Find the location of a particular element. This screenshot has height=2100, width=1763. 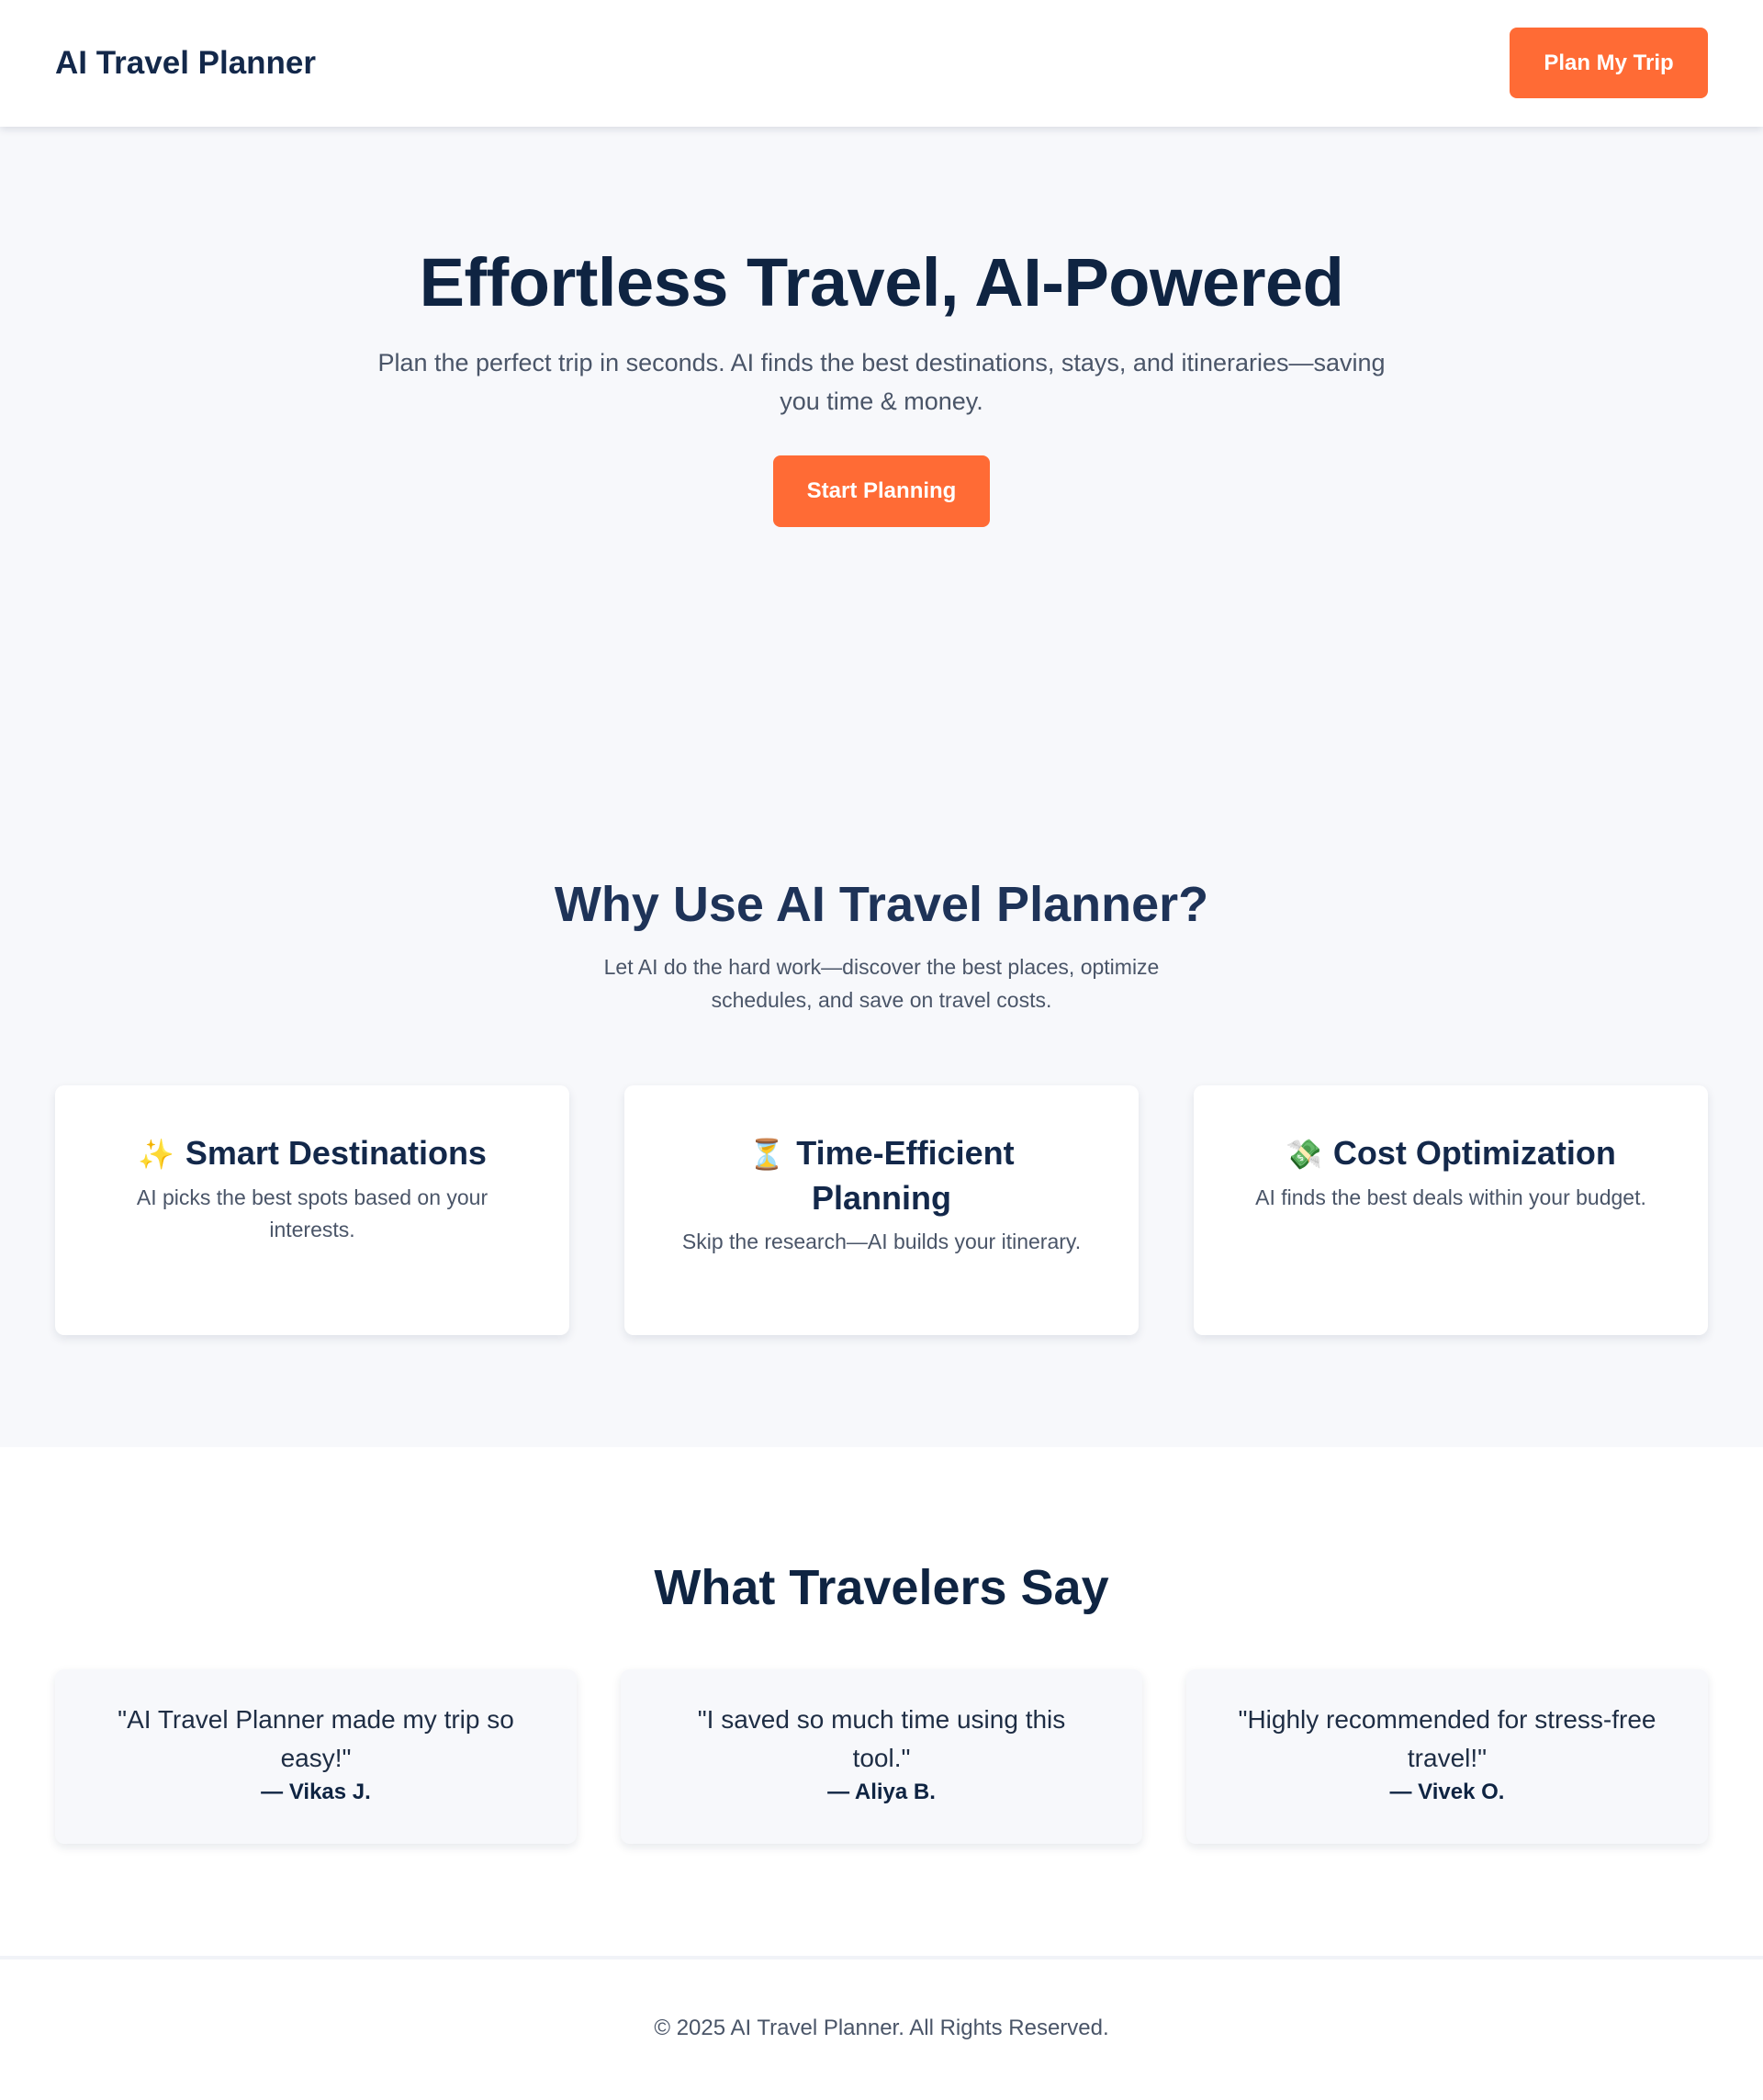

hourglass-icon: ⏳ is located at coordinates (767, 1154).